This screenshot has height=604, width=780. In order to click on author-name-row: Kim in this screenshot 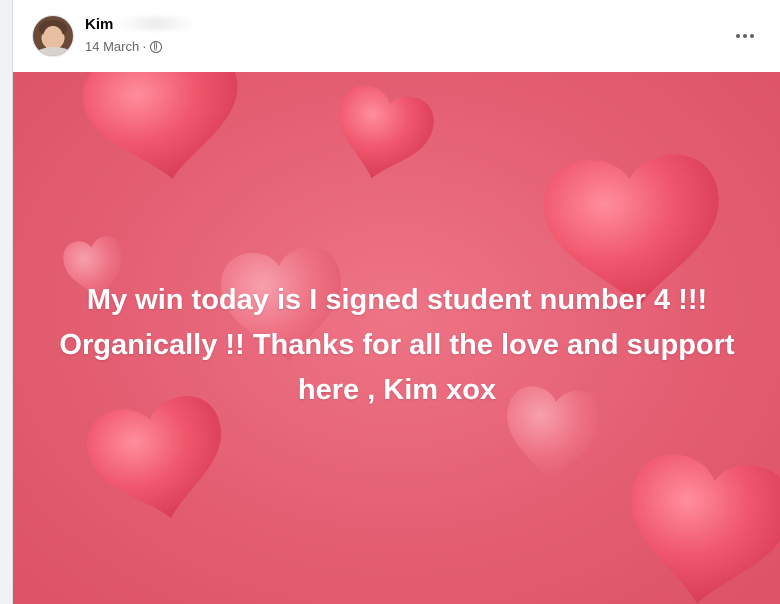, I will do `click(140, 24)`.